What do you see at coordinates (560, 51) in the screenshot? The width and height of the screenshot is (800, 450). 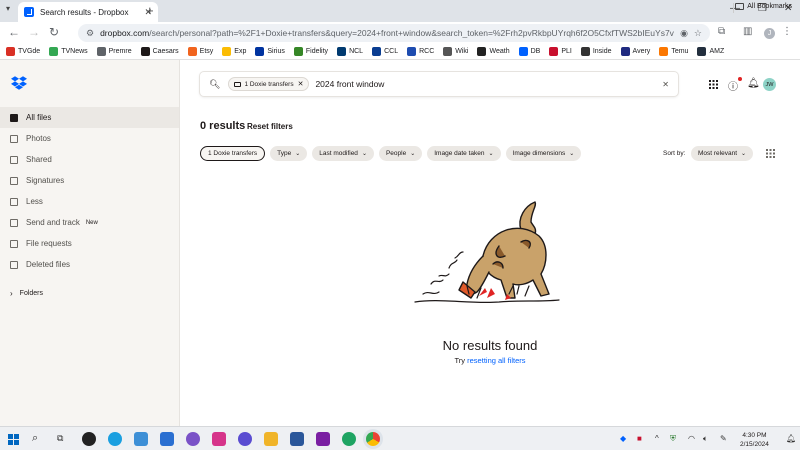 I see `bookmark-item: PLI` at bounding box center [560, 51].